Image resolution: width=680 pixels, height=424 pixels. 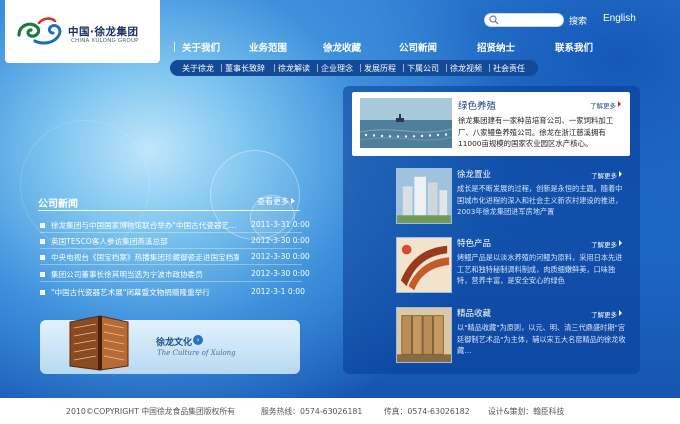 I want to click on news-item-date: 2011-3-31 0:00, so click(x=280, y=224).